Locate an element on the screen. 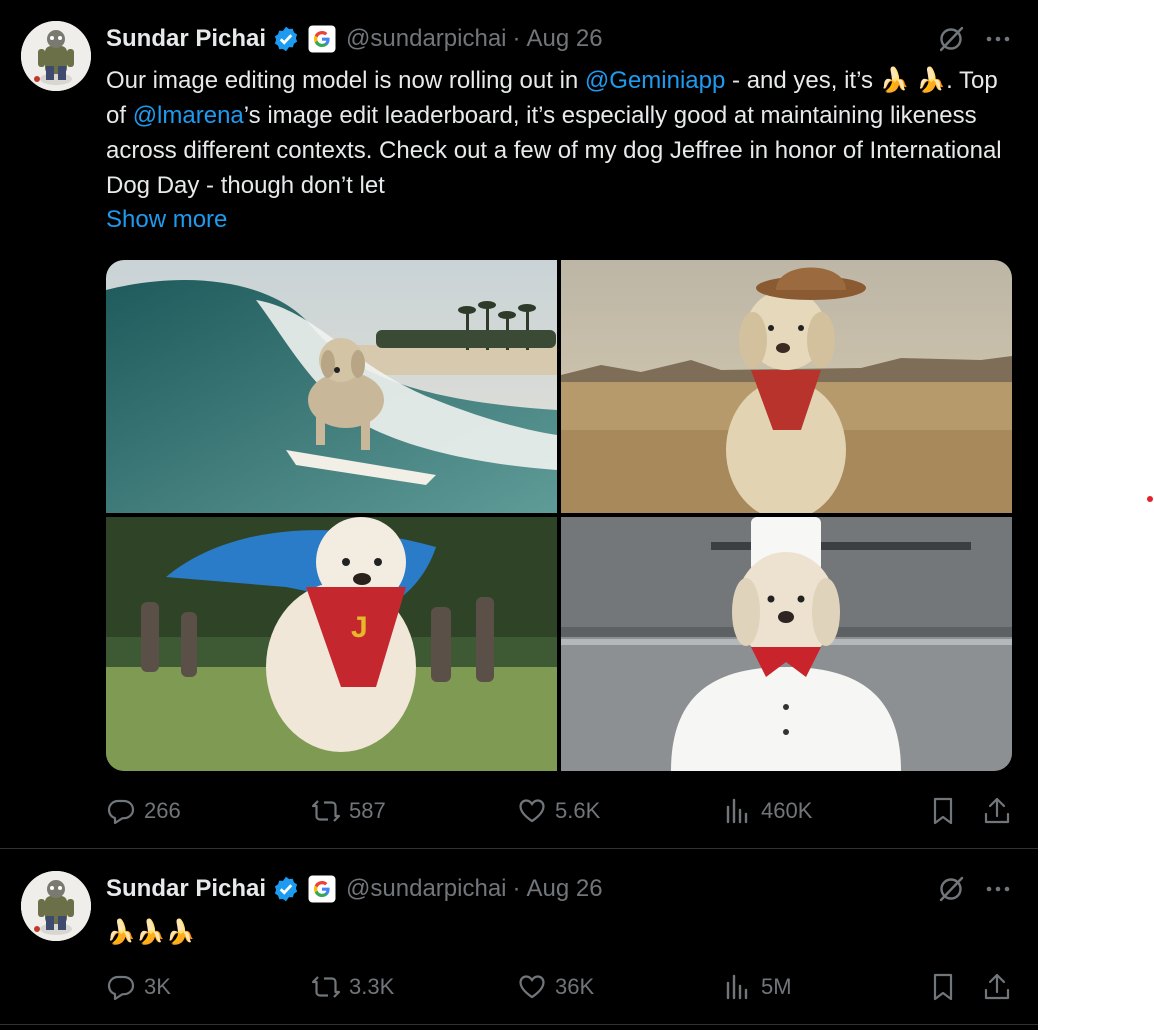 The image size is (1154, 1030). repost-button: 587 is located at coordinates (348, 811).